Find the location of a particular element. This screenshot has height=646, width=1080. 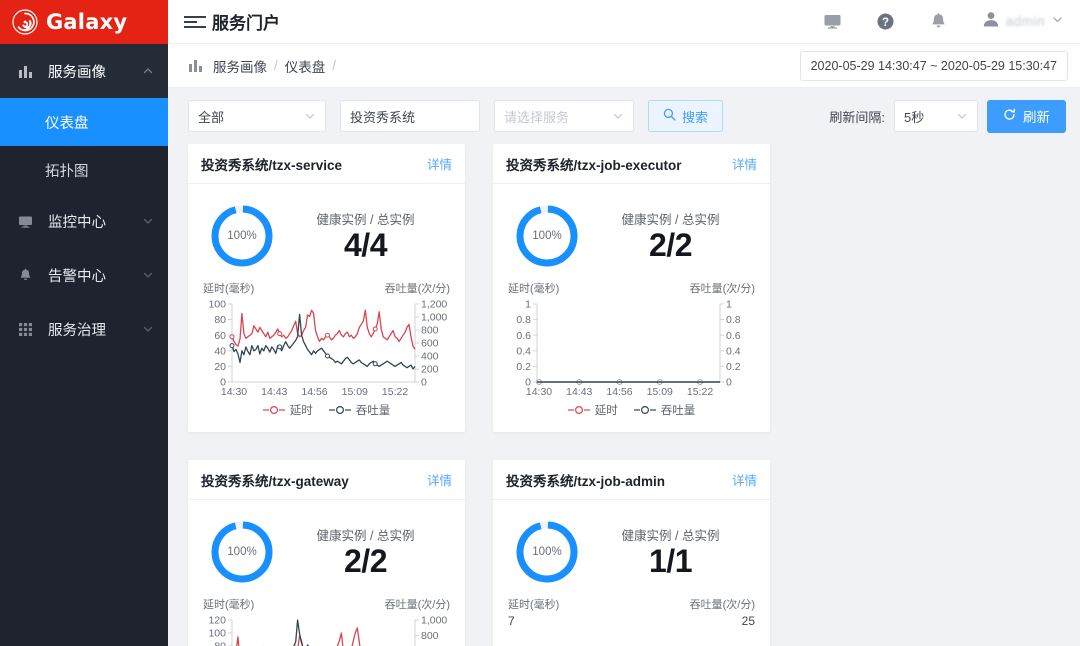

svg-text: 80 is located at coordinates (220, 320).